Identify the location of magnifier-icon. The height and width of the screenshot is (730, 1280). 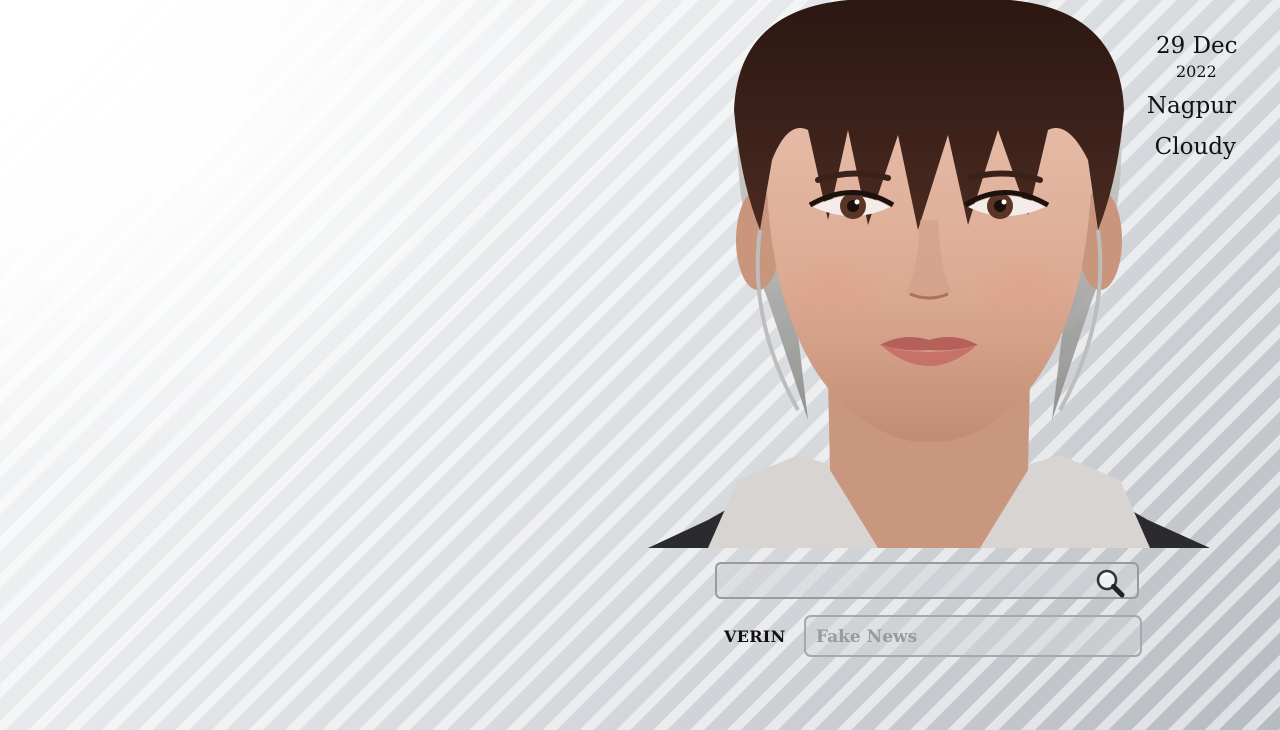
(1111, 583).